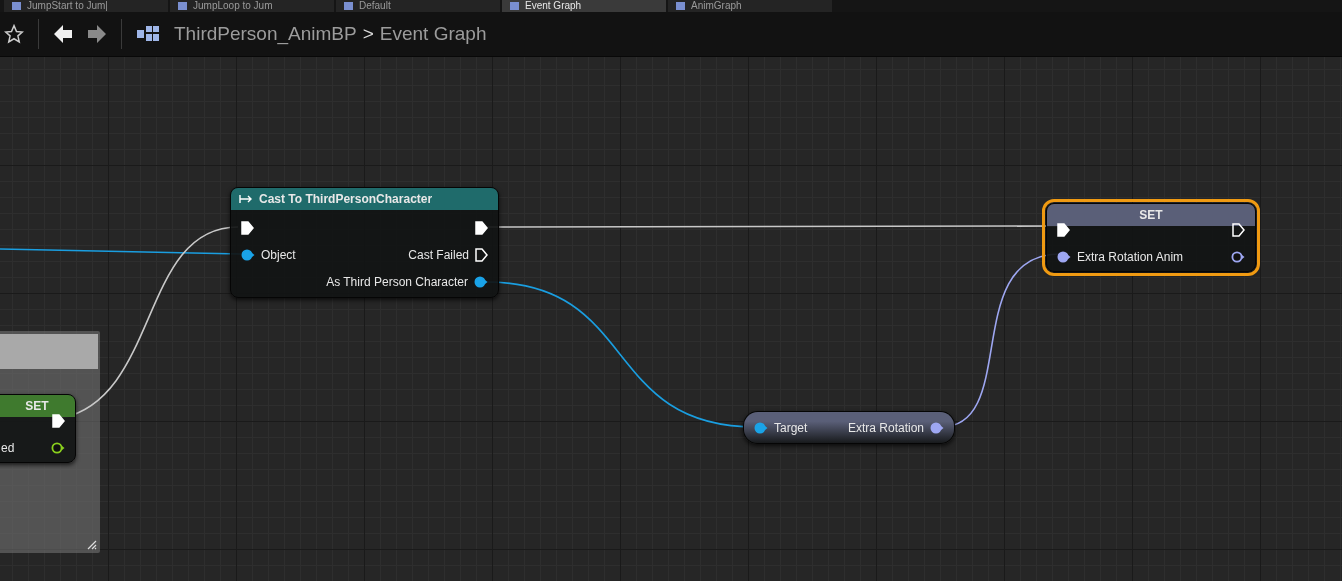  What do you see at coordinates (278, 254) in the screenshot?
I see `pin-label: Object` at bounding box center [278, 254].